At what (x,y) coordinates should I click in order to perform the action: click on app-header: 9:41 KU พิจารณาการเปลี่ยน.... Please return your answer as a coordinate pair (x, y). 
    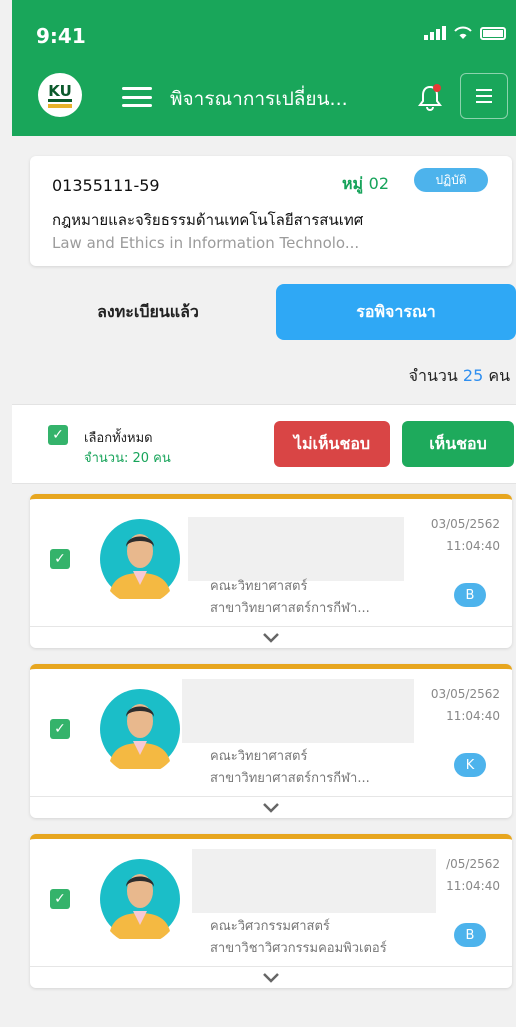
    Looking at the image, I should click on (264, 68).